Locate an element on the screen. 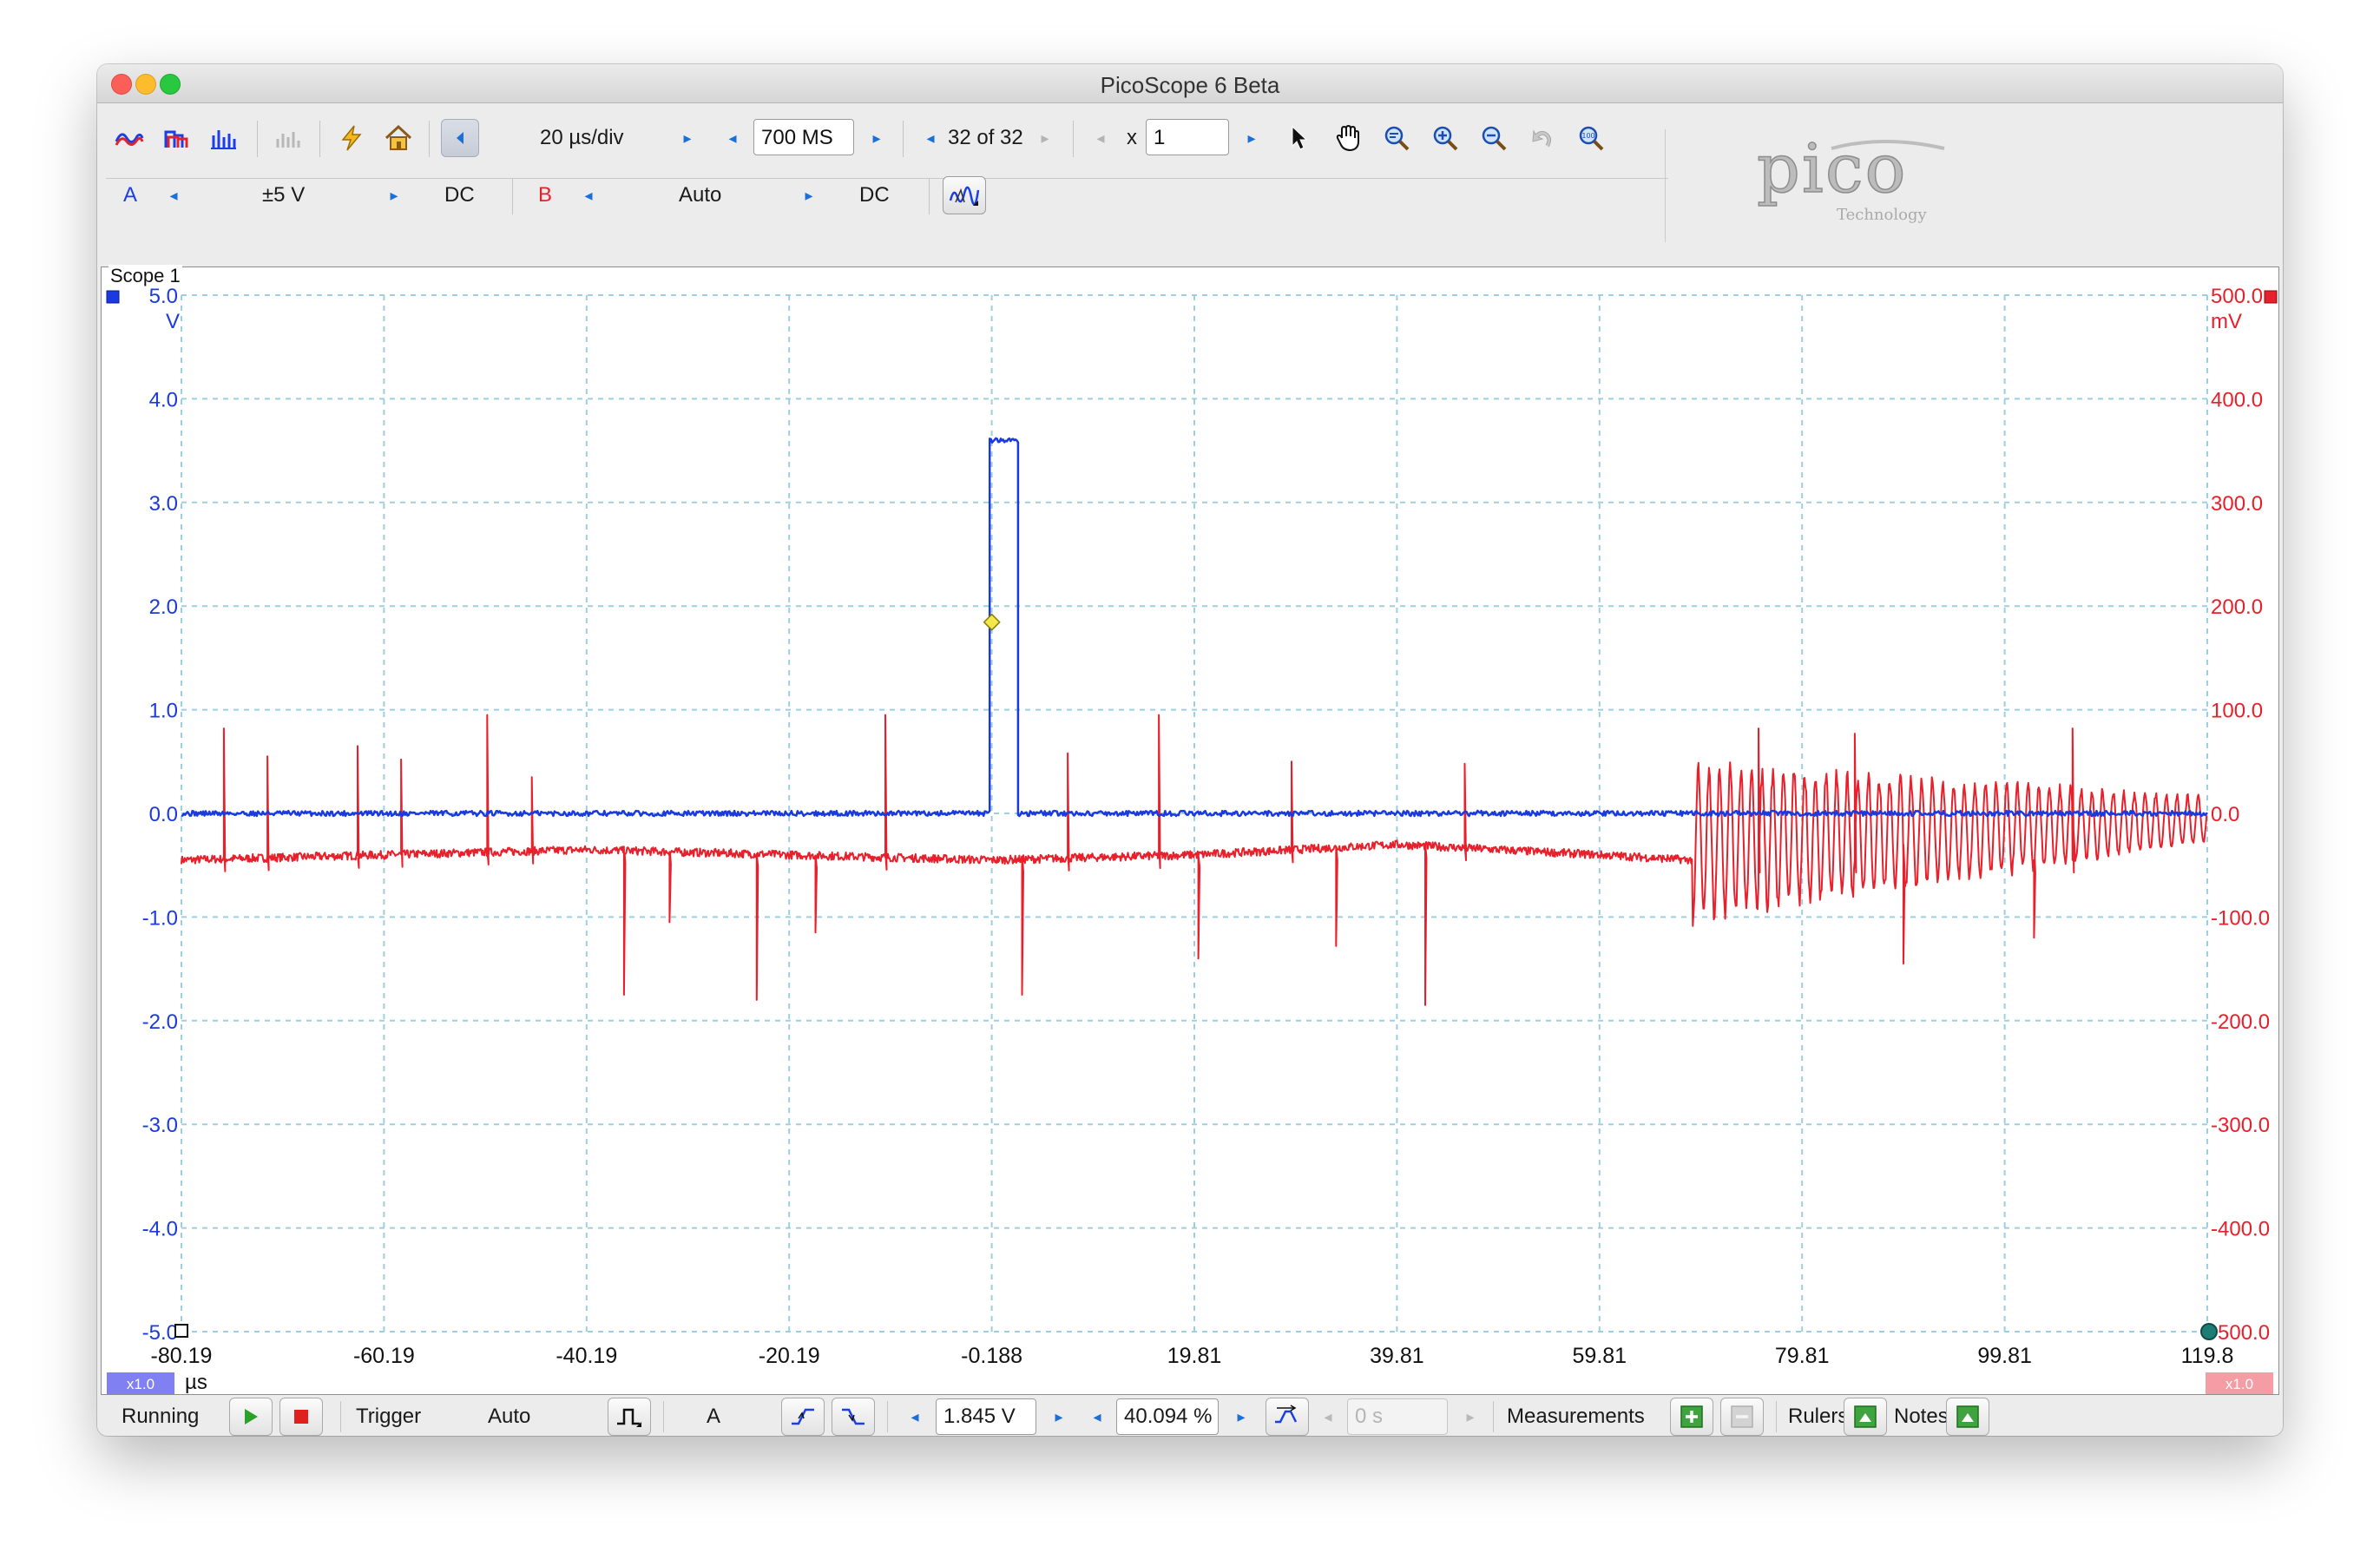 The height and width of the screenshot is (1566, 2380). rulers-toggle-icon is located at coordinates (1865, 1417).